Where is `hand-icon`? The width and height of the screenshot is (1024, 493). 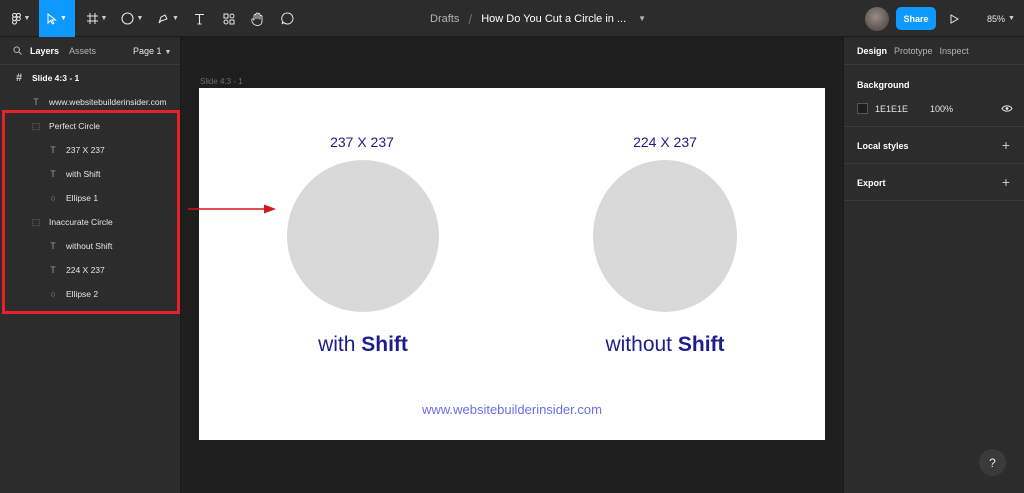 hand-icon is located at coordinates (256, 19).